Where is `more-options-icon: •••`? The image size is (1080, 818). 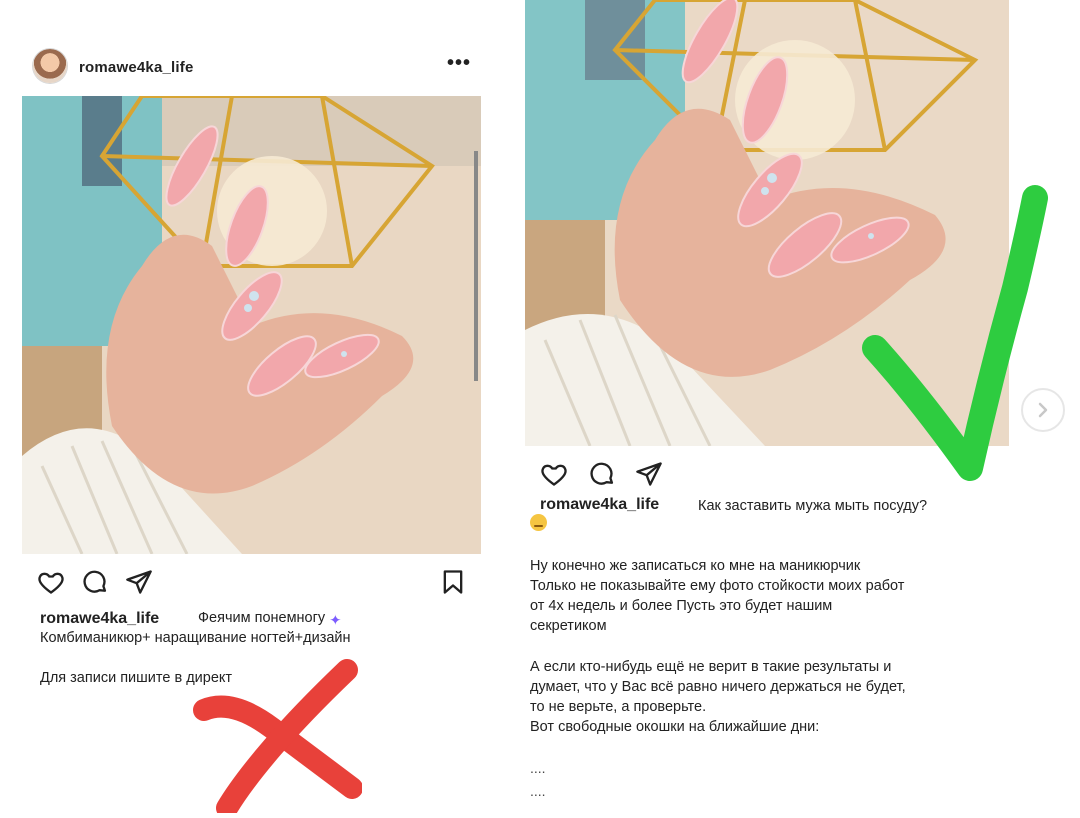
more-options-icon: ••• is located at coordinates (459, 63).